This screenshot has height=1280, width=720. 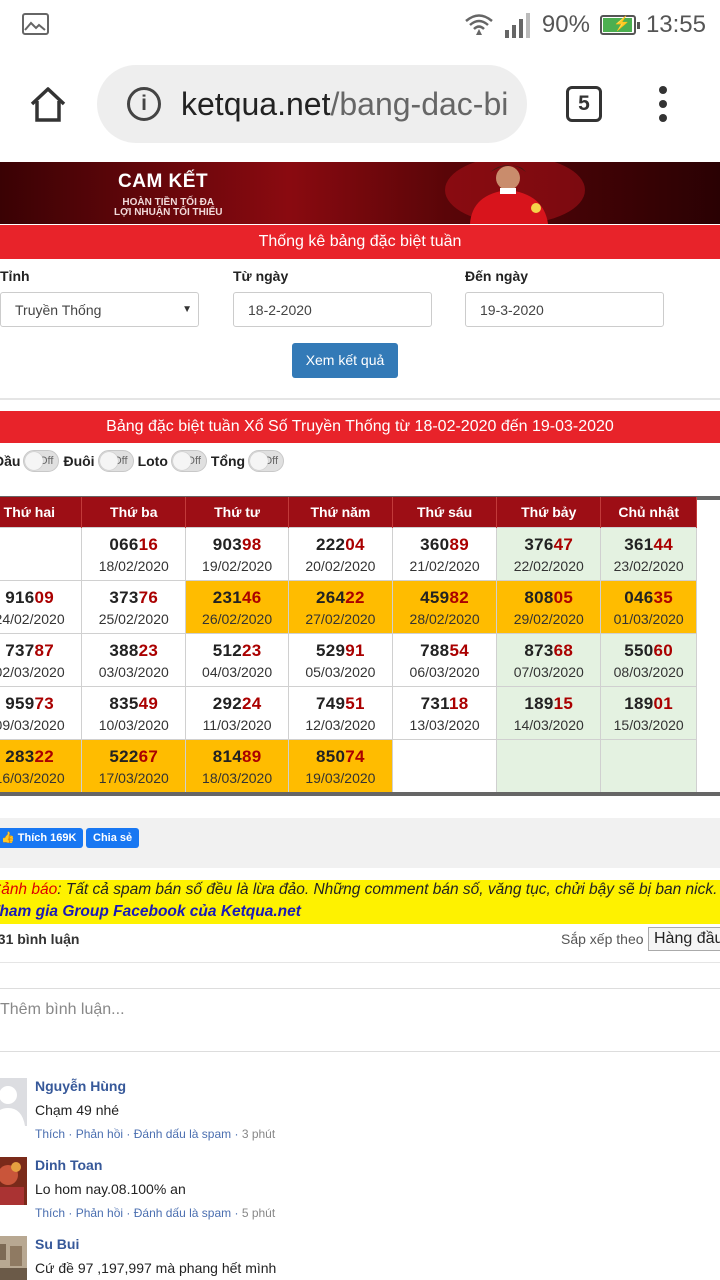 I want to click on draw-date: 23/02/2020, so click(x=648, y=565).